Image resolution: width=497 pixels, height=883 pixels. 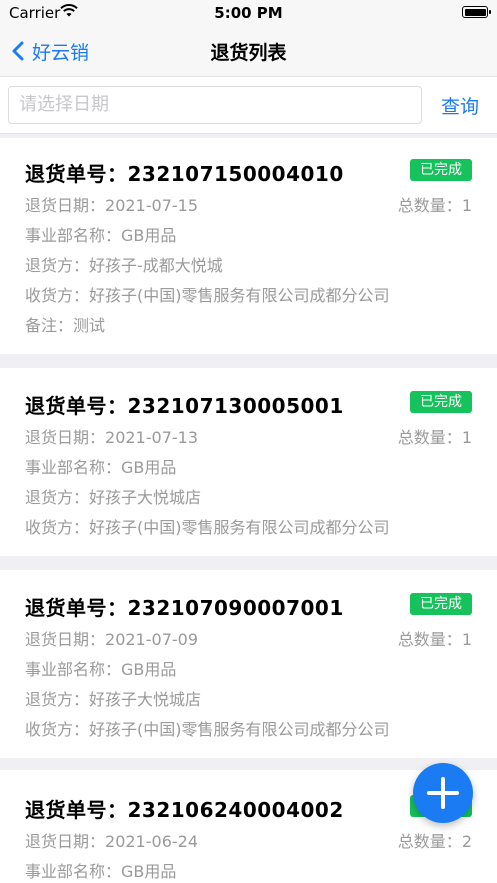 What do you see at coordinates (111, 437) in the screenshot?
I see `order-date: 退货日期：2021-07-13` at bounding box center [111, 437].